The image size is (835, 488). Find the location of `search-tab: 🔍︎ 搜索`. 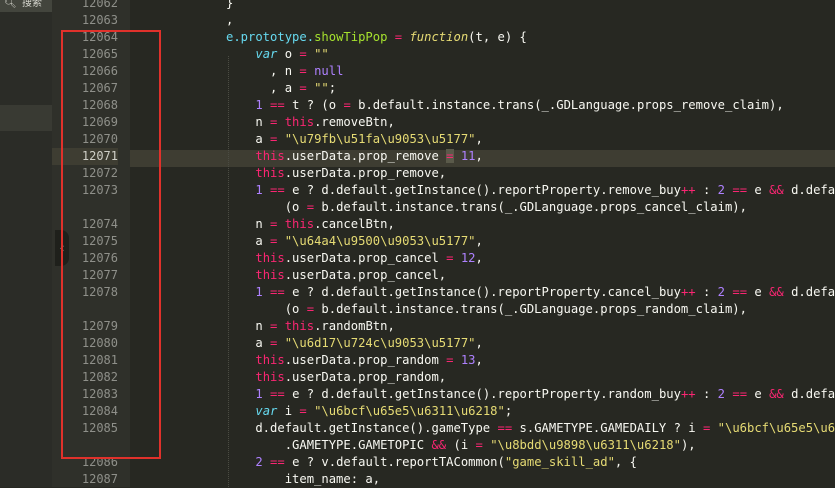

search-tab: 🔍︎ 搜索 is located at coordinates (26, 6).